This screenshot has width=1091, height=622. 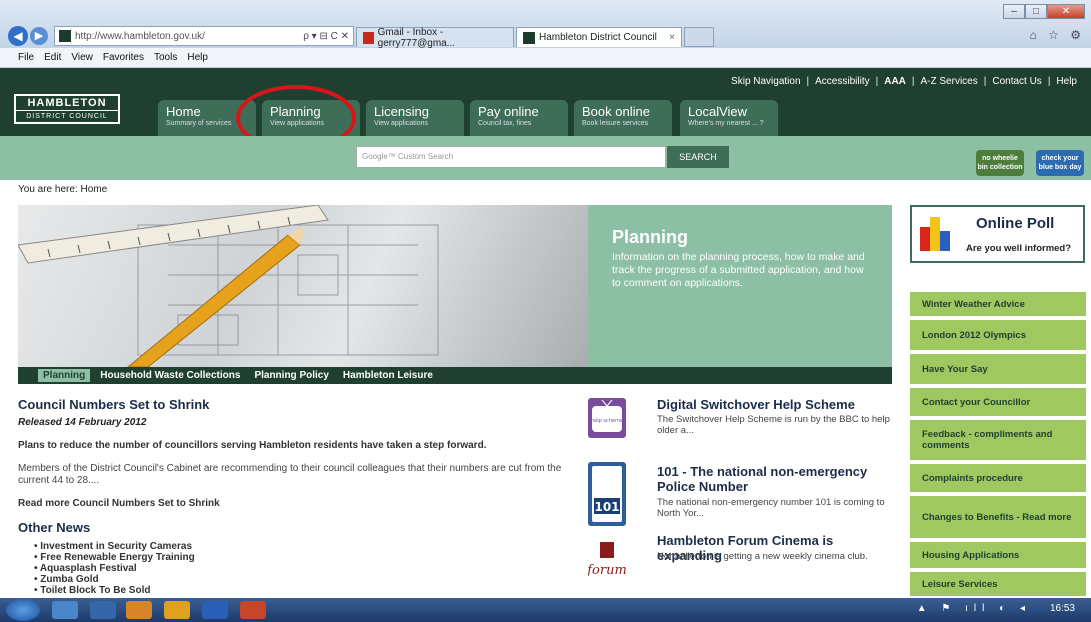 I want to click on hero-tab-leisure: Hambleton Leisure, so click(x=388, y=375).